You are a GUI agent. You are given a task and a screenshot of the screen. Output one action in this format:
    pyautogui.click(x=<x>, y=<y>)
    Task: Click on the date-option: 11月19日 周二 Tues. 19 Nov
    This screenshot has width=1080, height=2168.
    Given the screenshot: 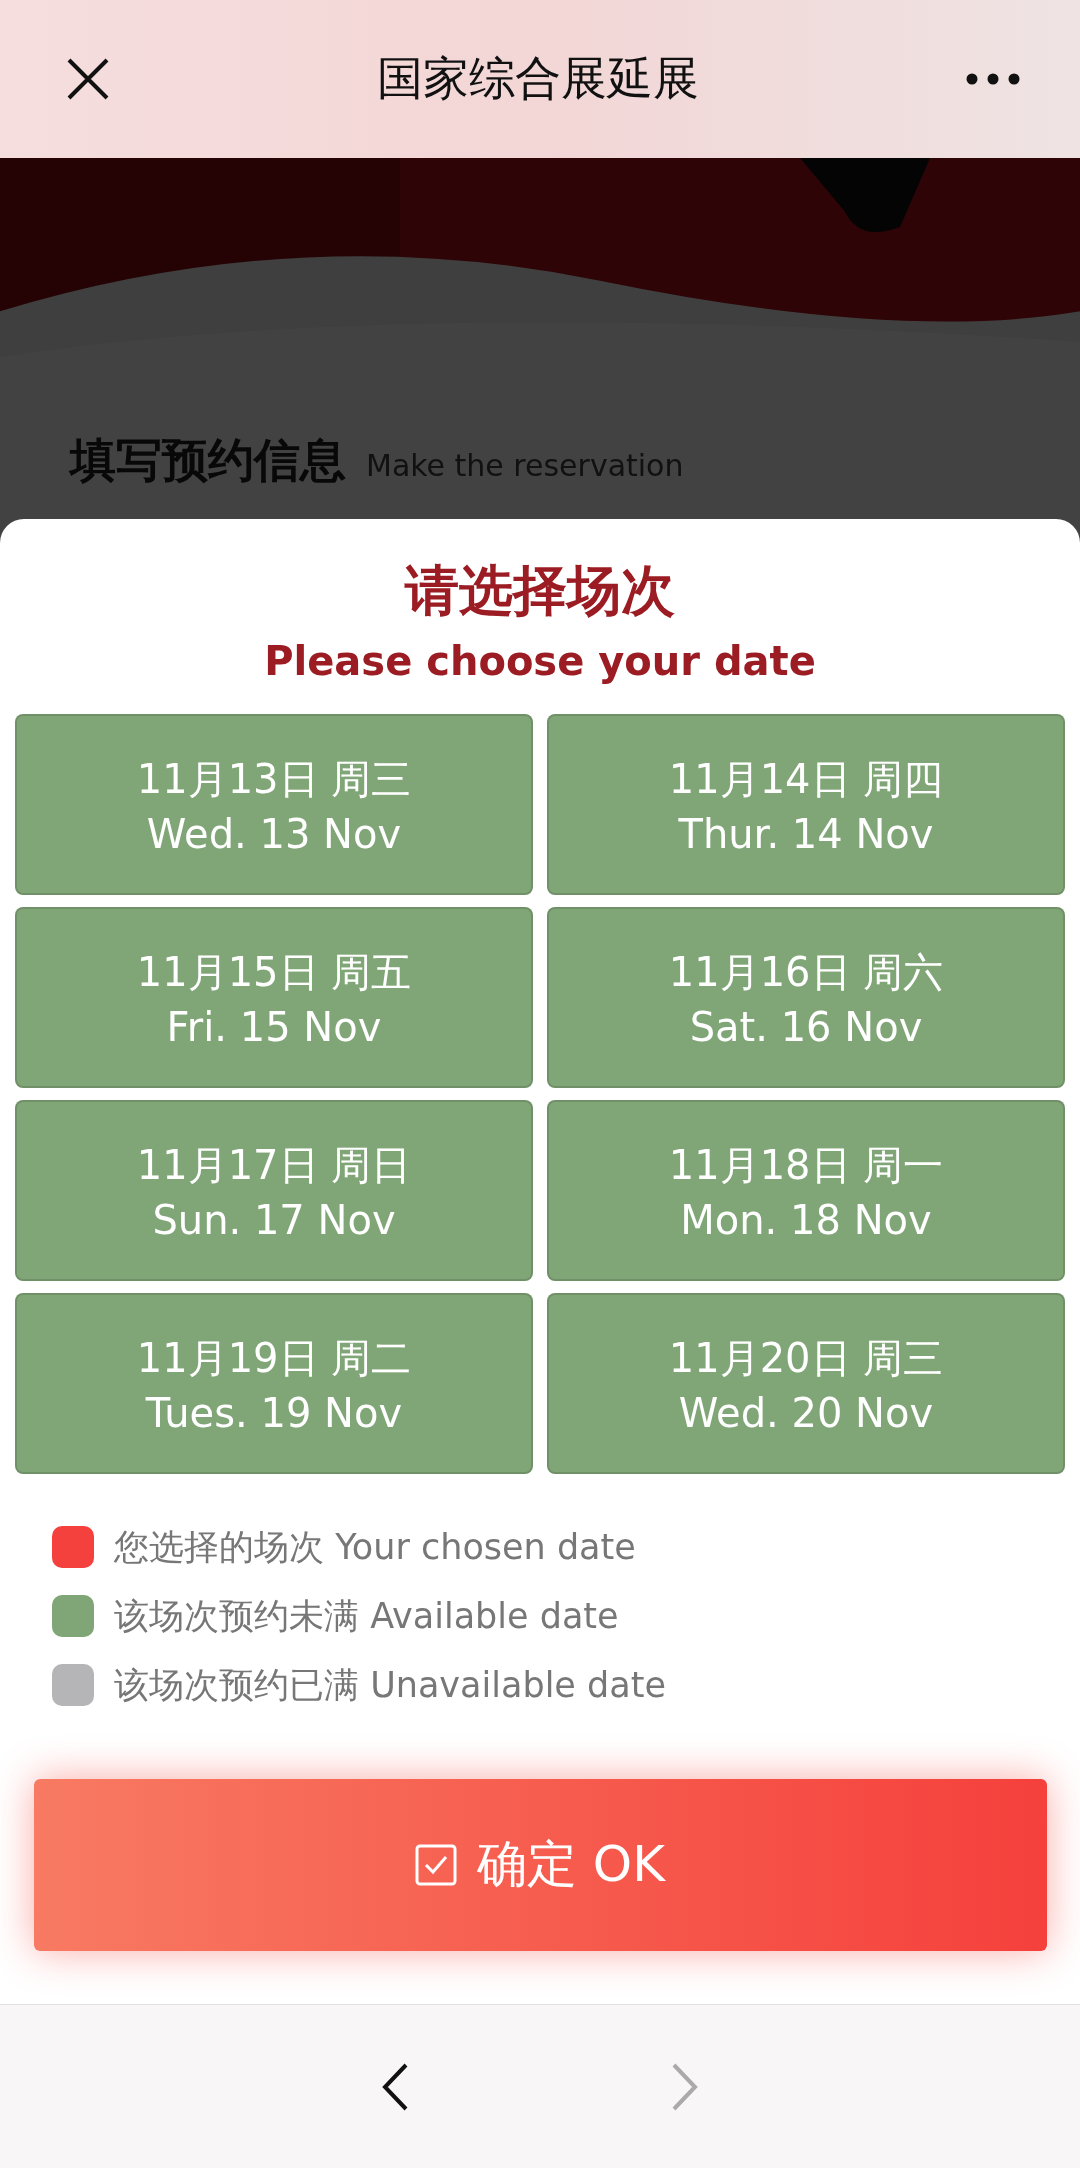 What is the action you would take?
    pyautogui.click(x=274, y=1383)
    